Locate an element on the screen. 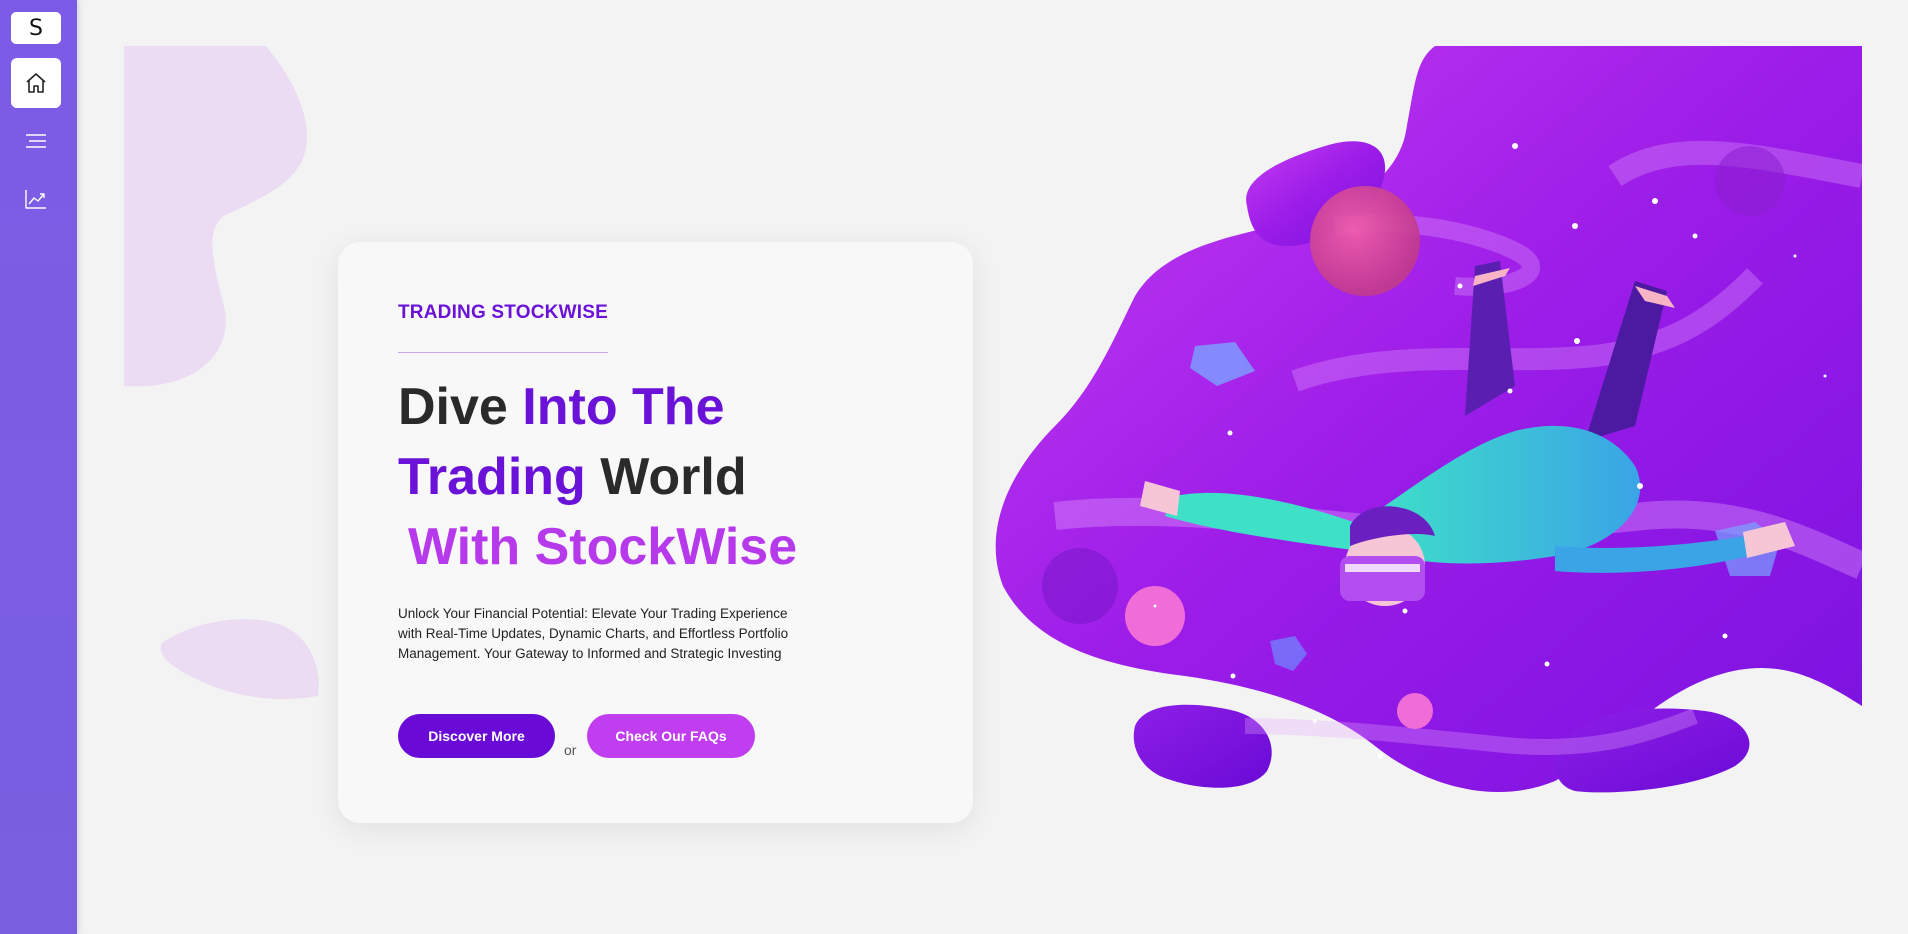 Image resolution: width=1908 pixels, height=934 pixels. discover-more-button: Discover More is located at coordinates (476, 736).